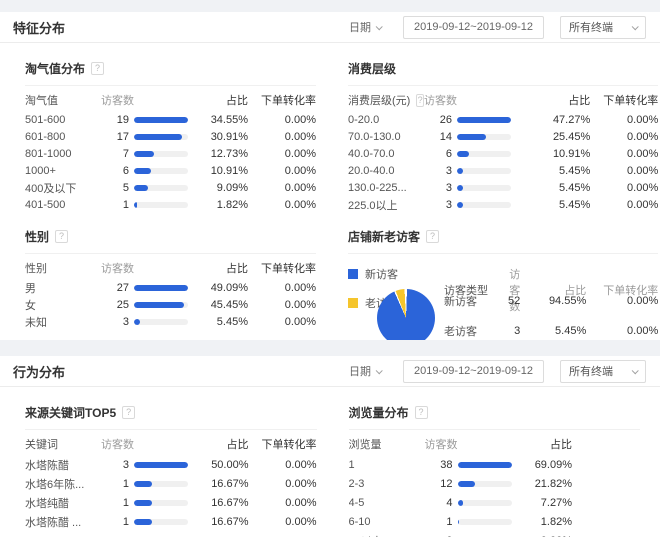 The height and width of the screenshot is (537, 660). Describe the element at coordinates (469, 465) in the screenshot. I see `visitor-bar-cell: 38` at that location.